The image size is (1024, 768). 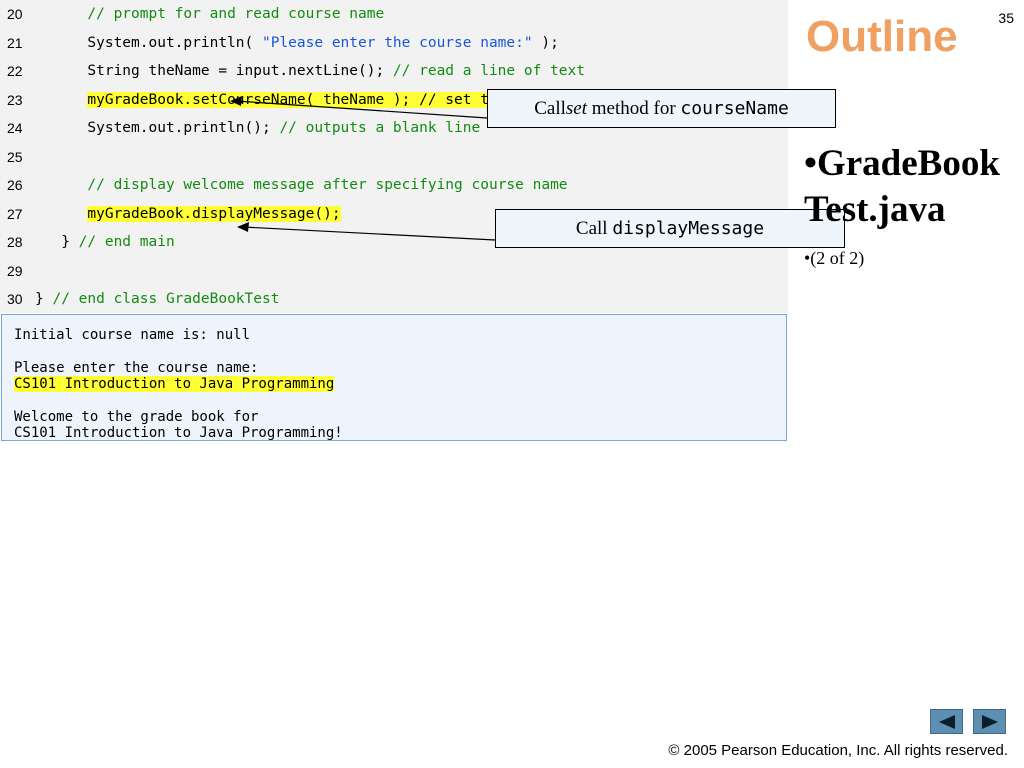 I want to click on code-text: myGradeBook.displayMessage();, so click(x=188, y=214).